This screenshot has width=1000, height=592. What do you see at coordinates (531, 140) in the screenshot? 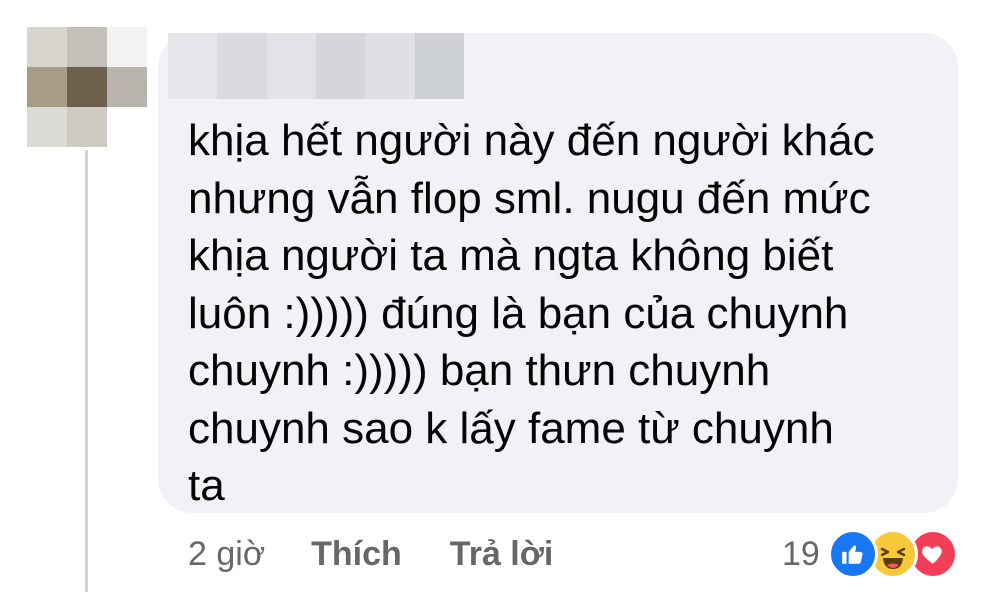
I see `comment-line: khịa hết người này đến người khác` at bounding box center [531, 140].